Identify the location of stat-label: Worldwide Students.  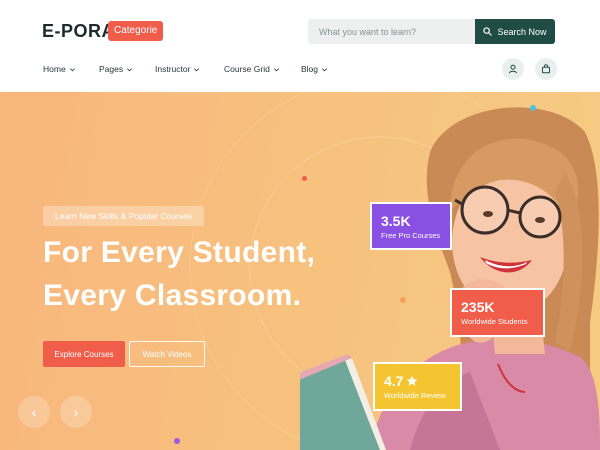
(494, 321).